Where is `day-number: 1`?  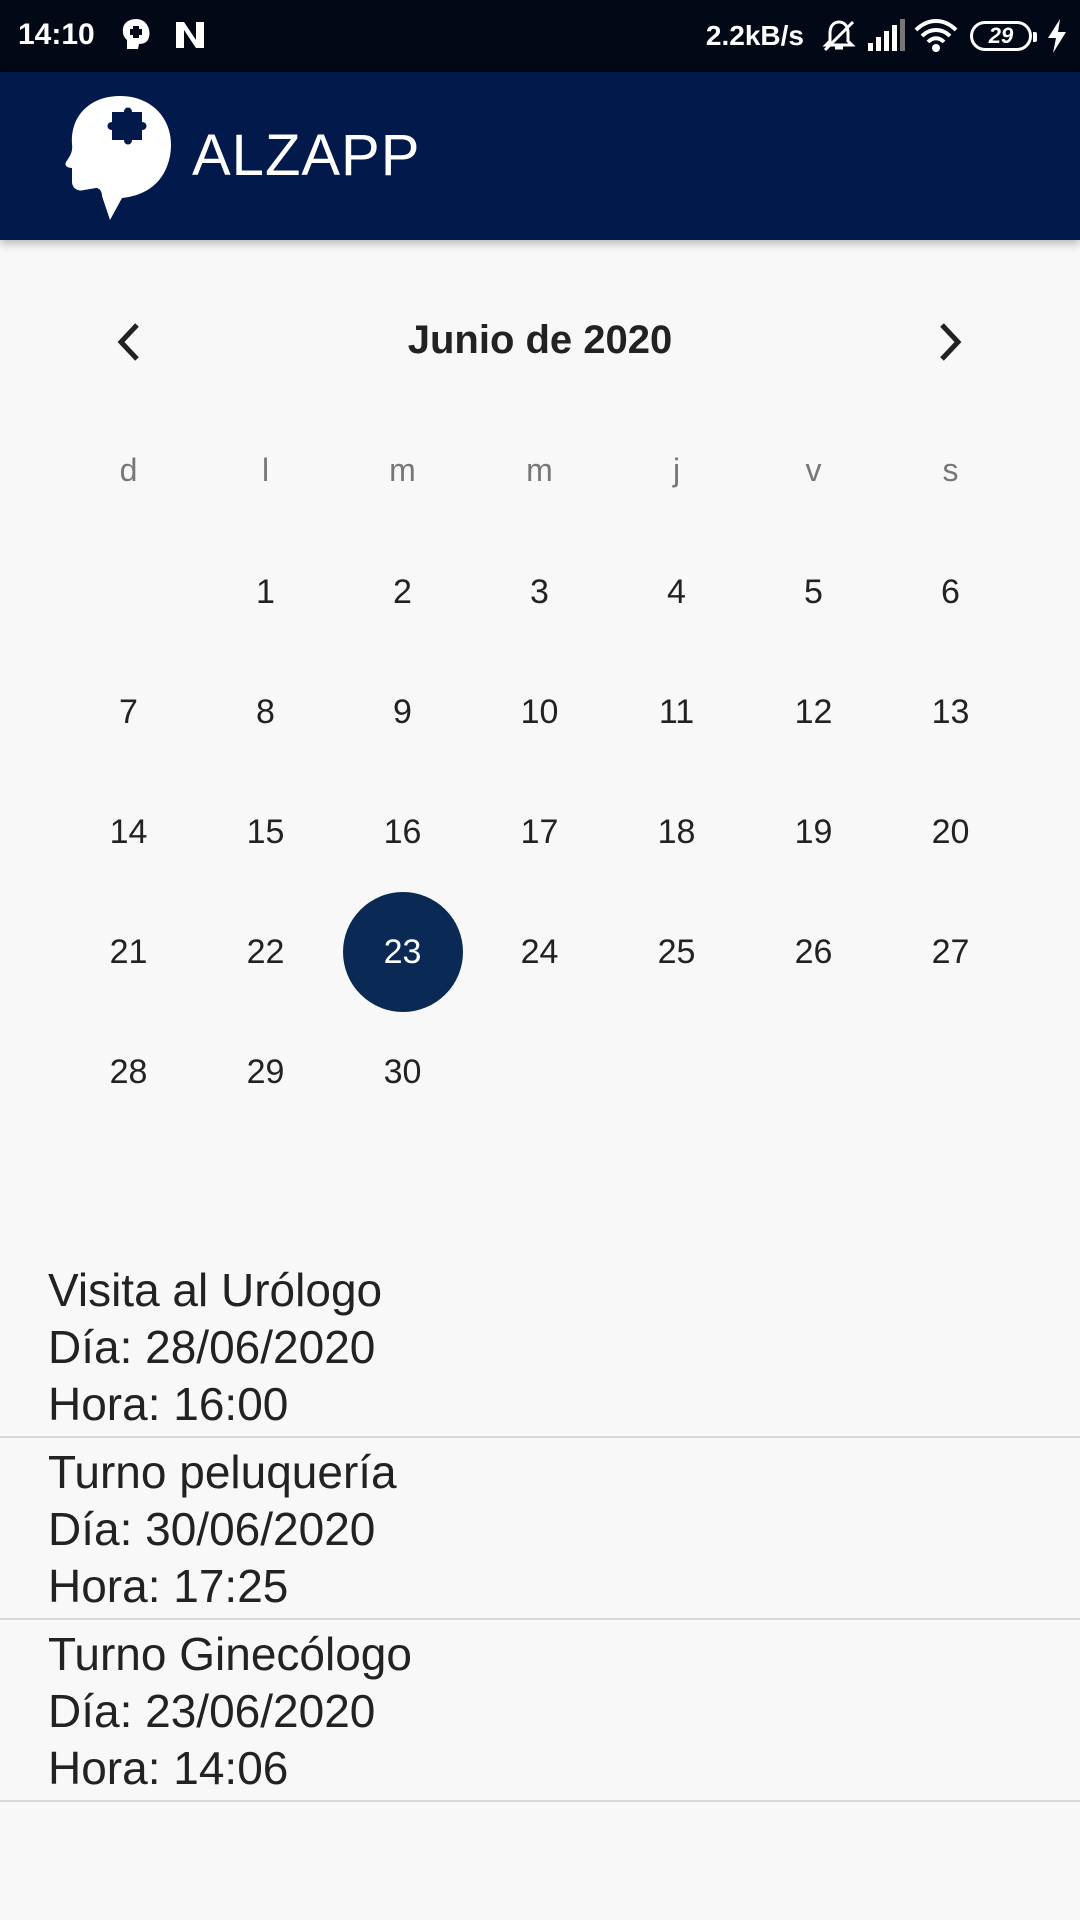
day-number: 1 is located at coordinates (265, 591).